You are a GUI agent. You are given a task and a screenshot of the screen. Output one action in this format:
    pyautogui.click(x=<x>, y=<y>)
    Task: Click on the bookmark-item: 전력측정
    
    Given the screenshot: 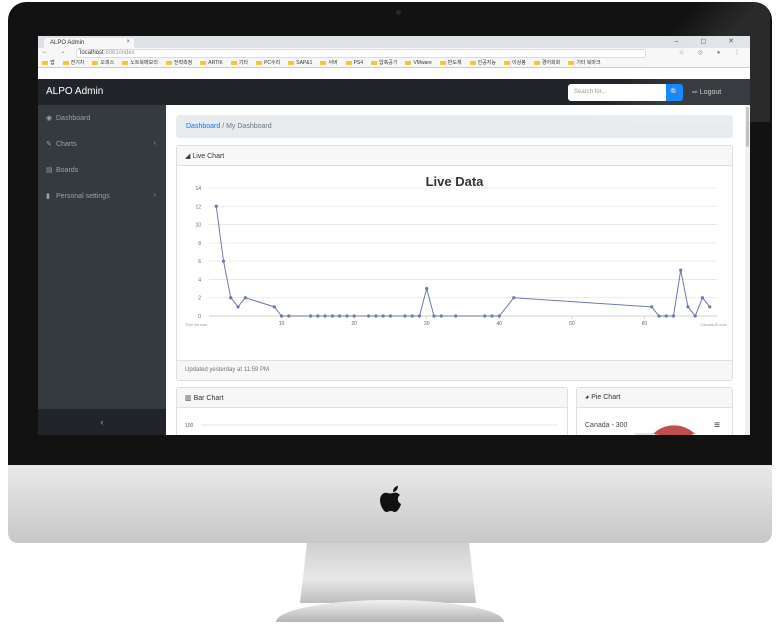 What is the action you would take?
    pyautogui.click(x=179, y=63)
    